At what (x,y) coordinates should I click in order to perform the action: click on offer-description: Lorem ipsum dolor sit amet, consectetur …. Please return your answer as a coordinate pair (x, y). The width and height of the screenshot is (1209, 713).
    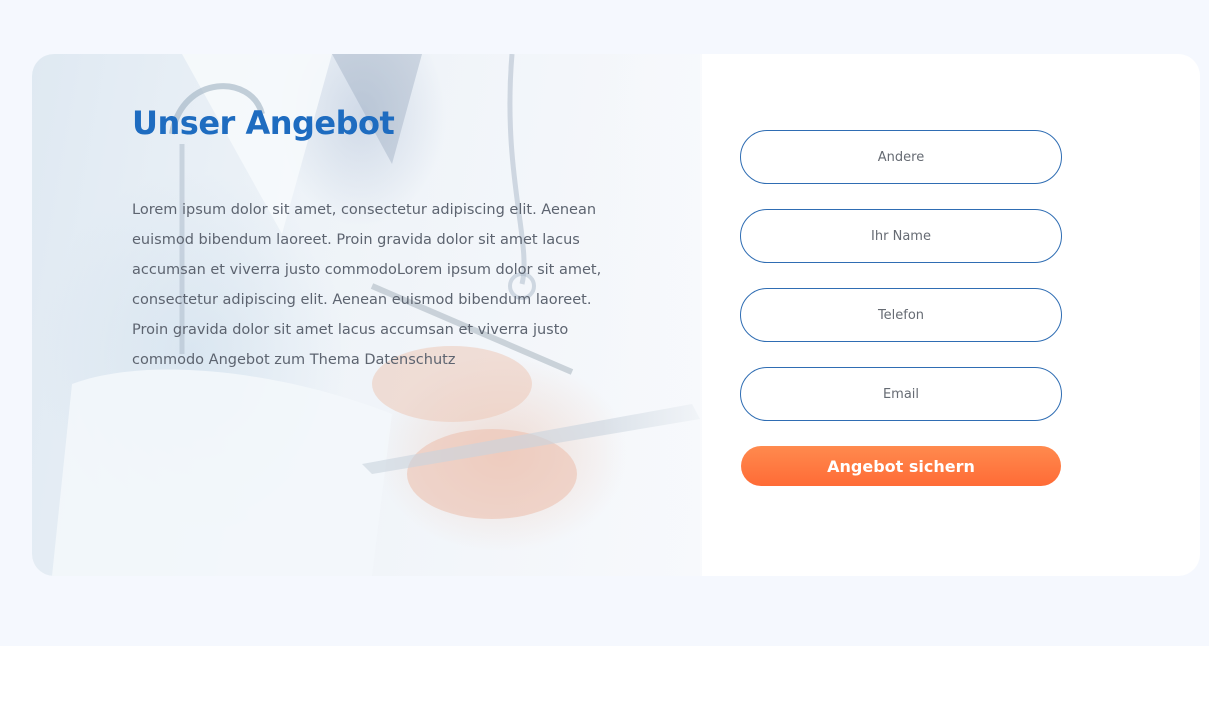
    Looking at the image, I should click on (367, 285).